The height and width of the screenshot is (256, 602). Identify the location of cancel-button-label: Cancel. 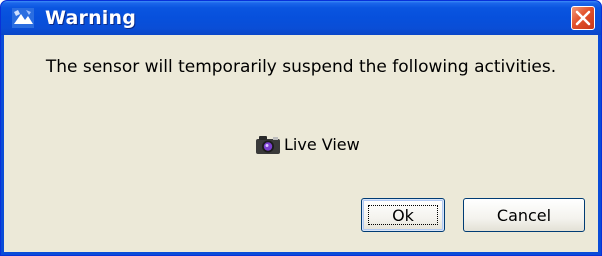
(524, 215).